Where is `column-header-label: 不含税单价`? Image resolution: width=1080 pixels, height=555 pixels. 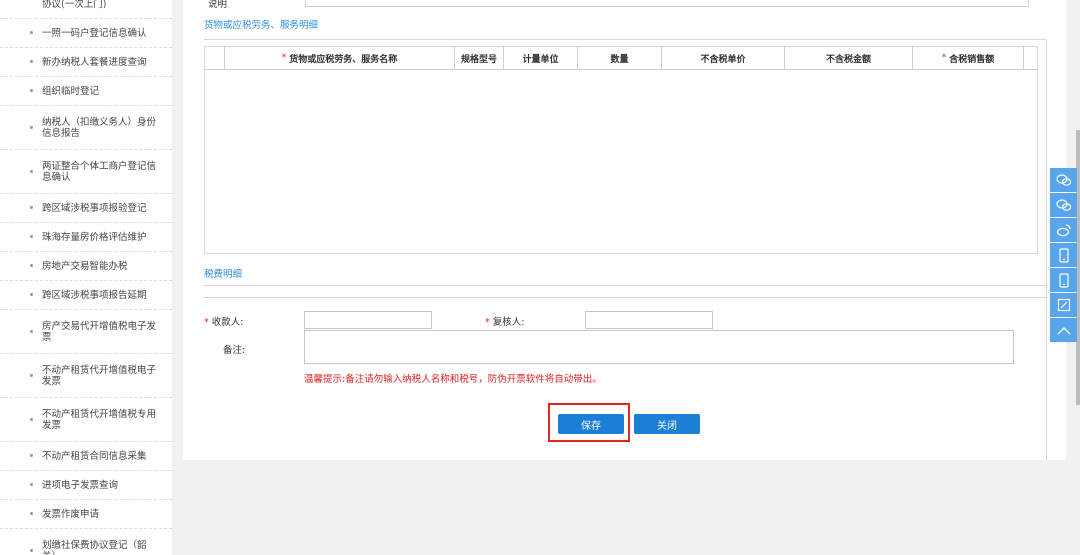 column-header-label: 不含税单价 is located at coordinates (723, 59).